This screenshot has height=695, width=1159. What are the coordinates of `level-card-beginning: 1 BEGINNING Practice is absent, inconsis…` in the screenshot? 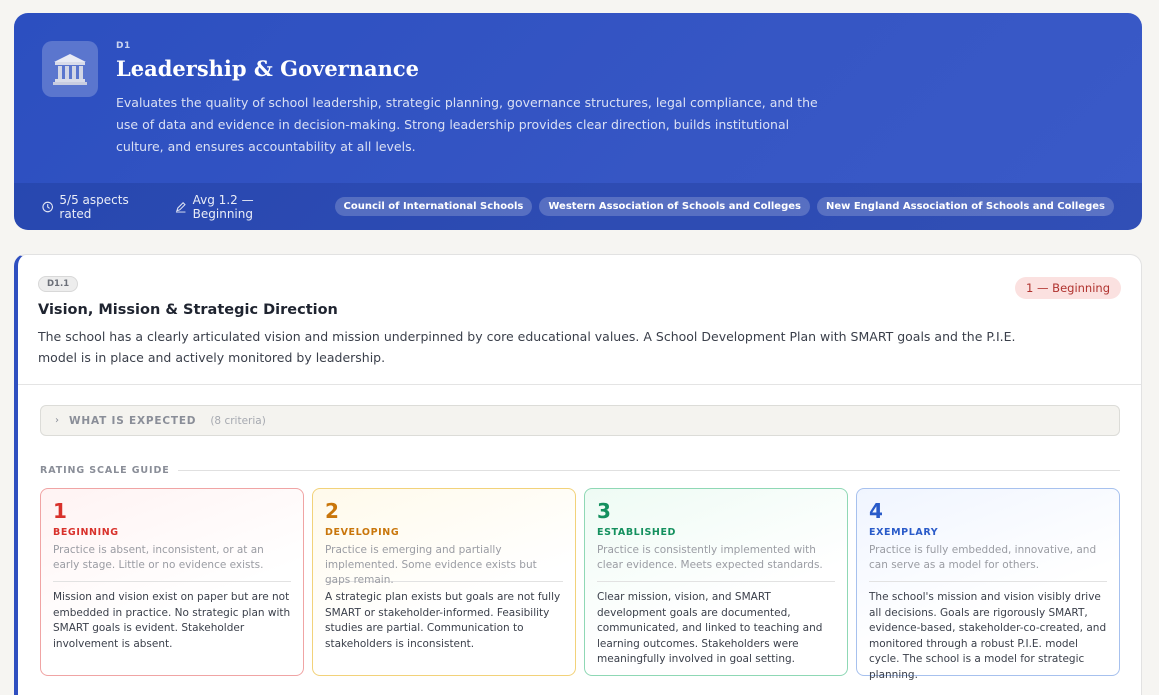 It's located at (172, 582).